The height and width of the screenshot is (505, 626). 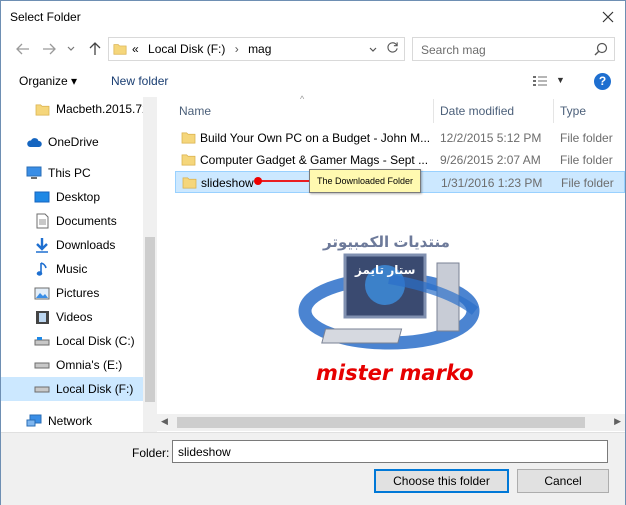 I want to click on help-button: ?, so click(x=602, y=81).